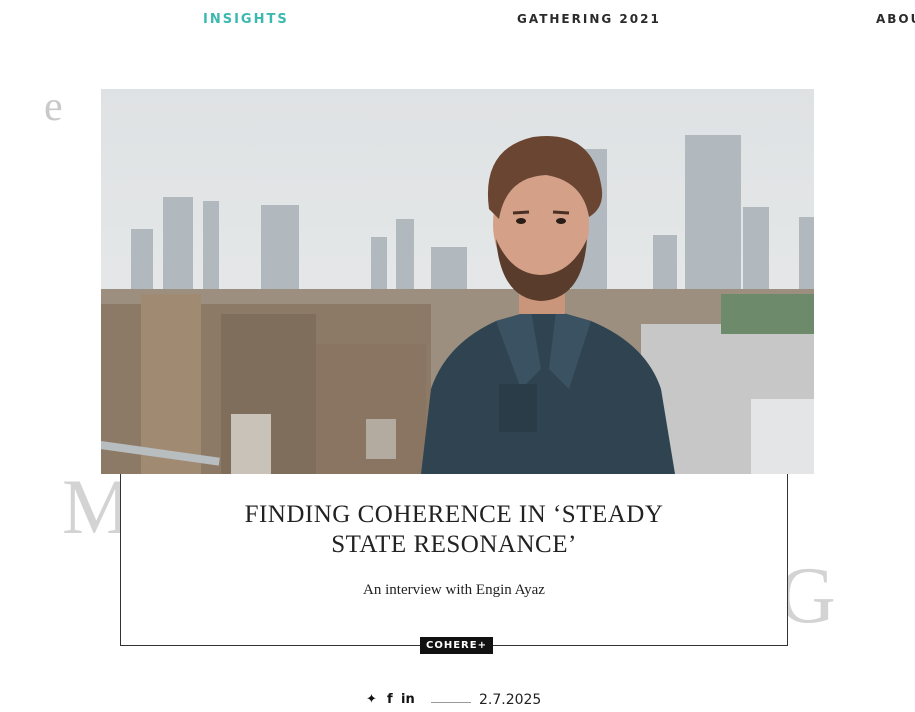 The image size is (915, 712). What do you see at coordinates (408, 699) in the screenshot?
I see `linkedin-icon: in` at bounding box center [408, 699].